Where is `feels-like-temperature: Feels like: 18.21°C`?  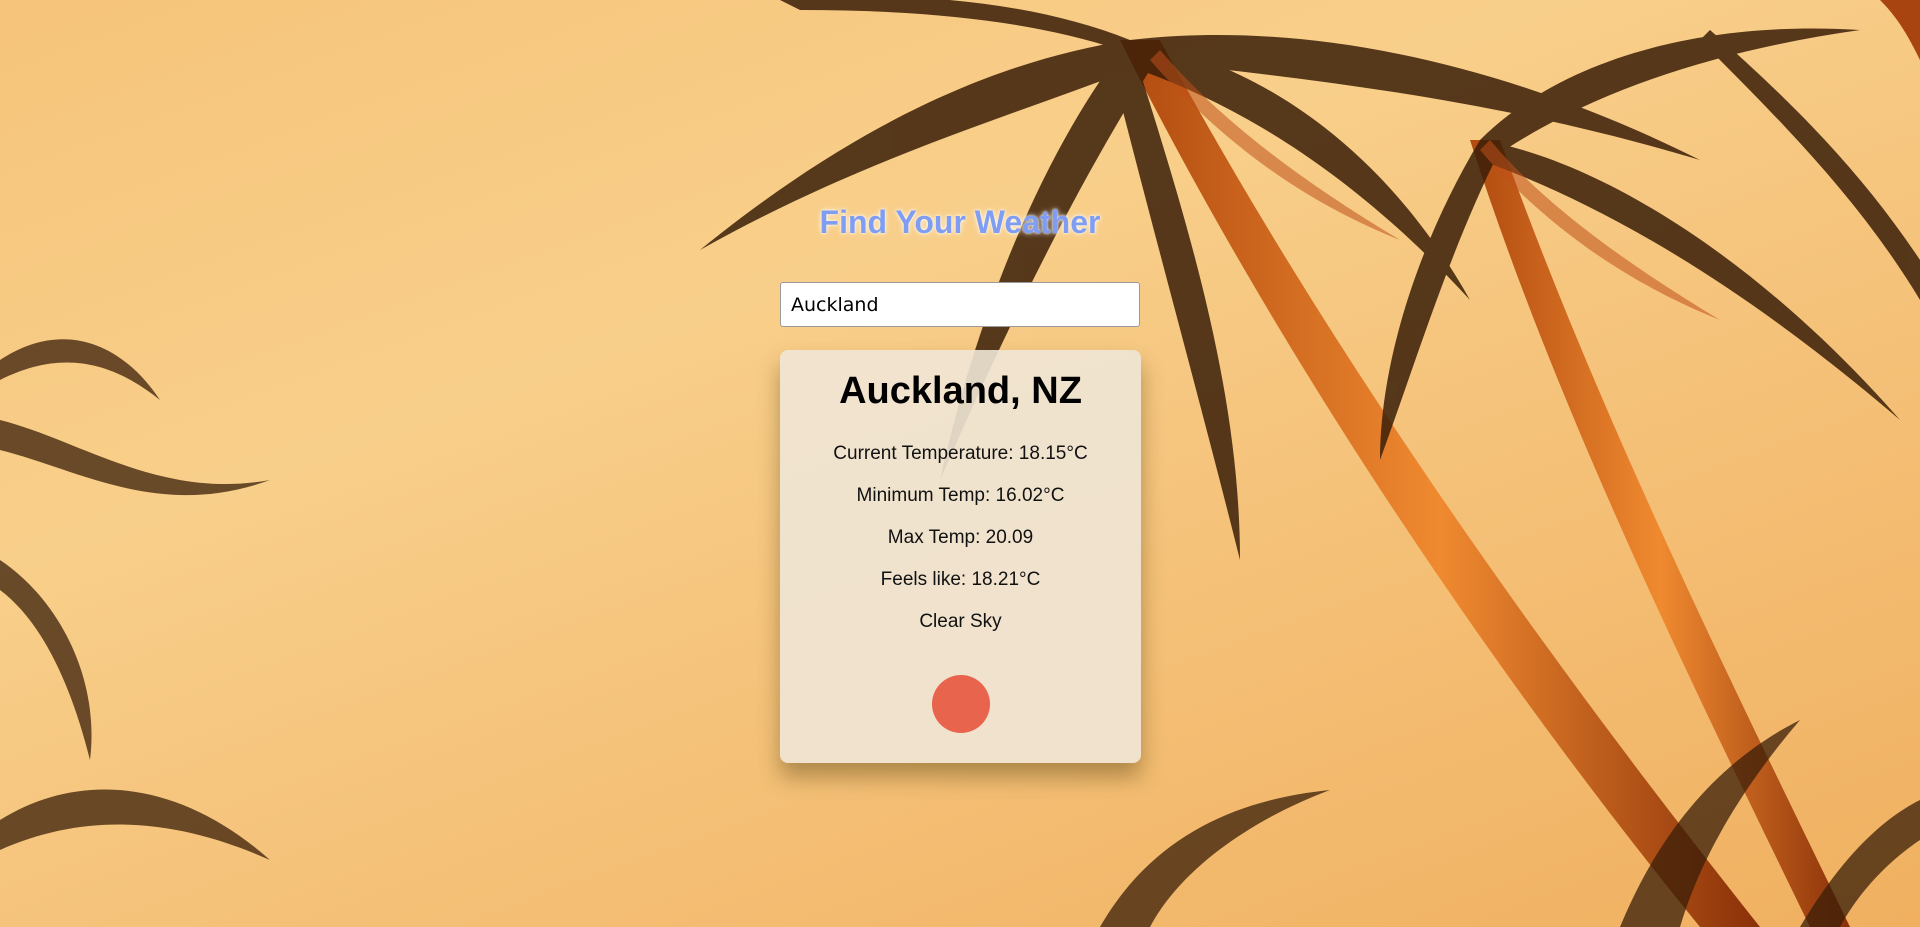
feels-like-temperature: Feels like: 18.21°C is located at coordinates (960, 579).